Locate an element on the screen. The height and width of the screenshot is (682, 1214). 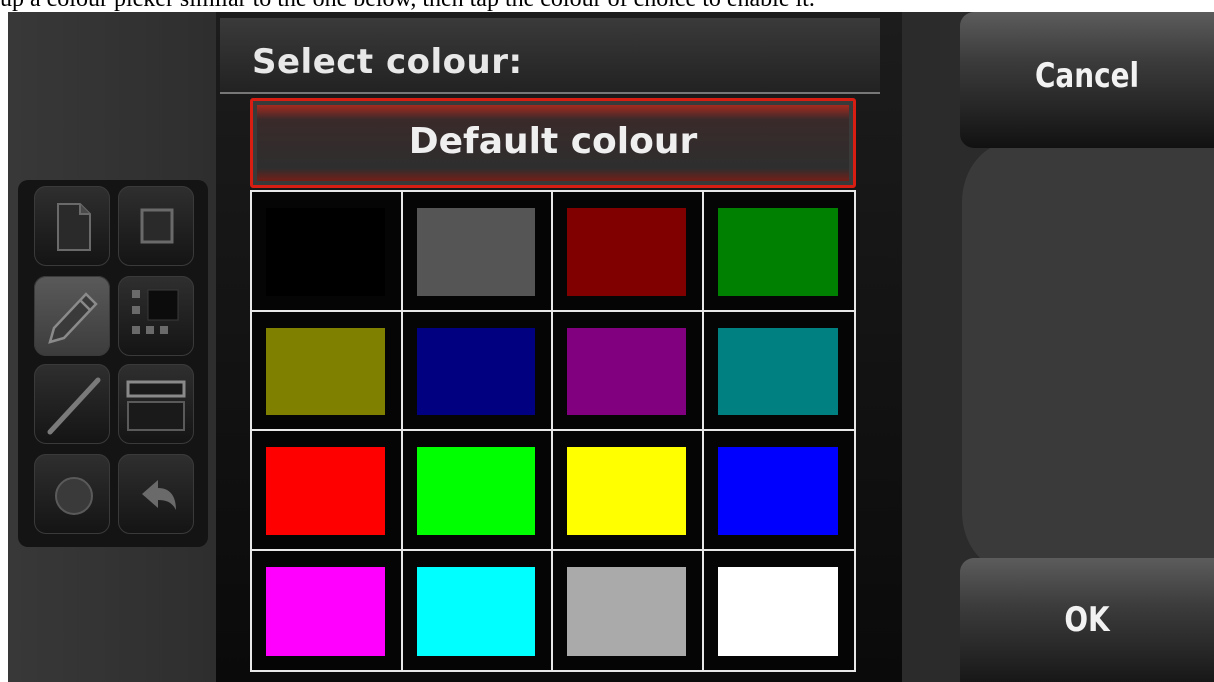
swatch-green is located at coordinates (777, 252).